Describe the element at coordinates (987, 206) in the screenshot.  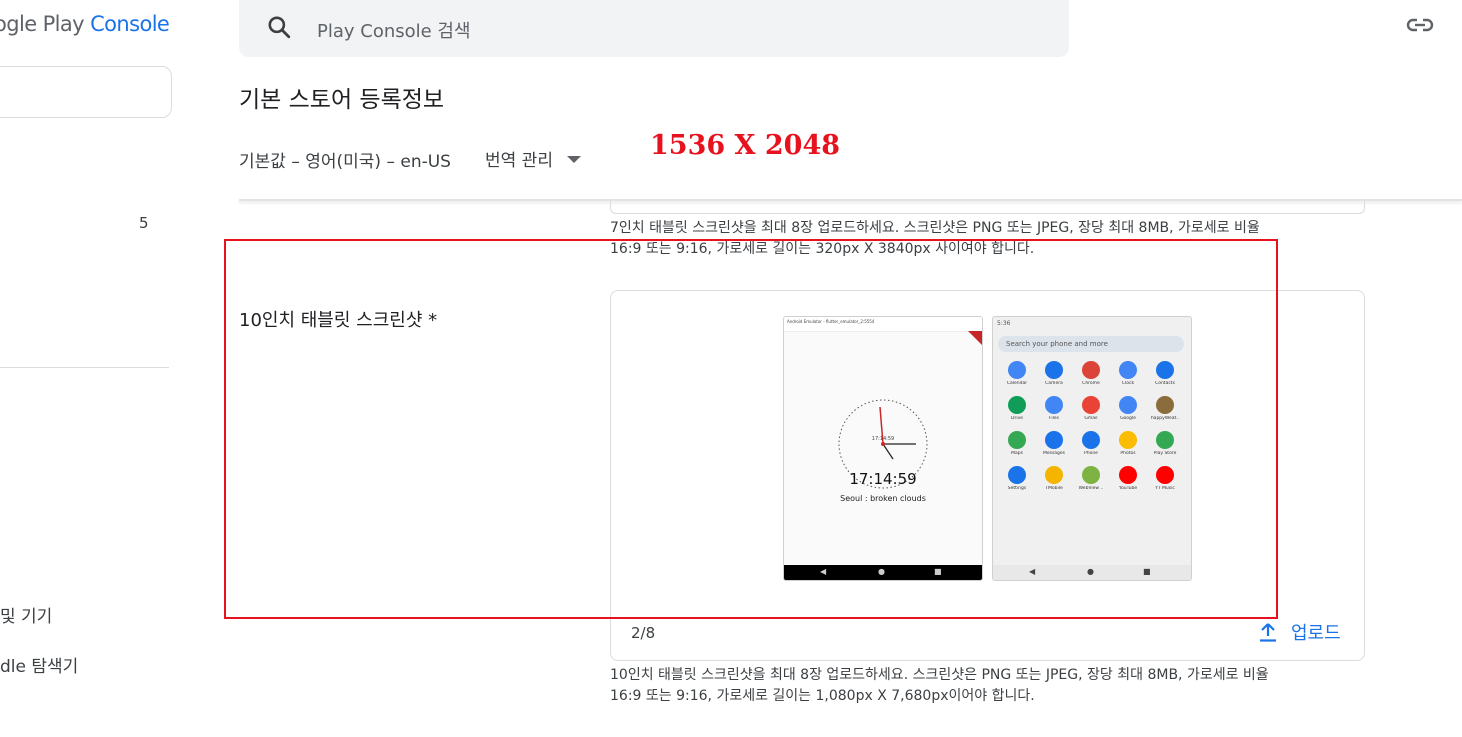
I see `seven-inch-card-bottom` at that location.